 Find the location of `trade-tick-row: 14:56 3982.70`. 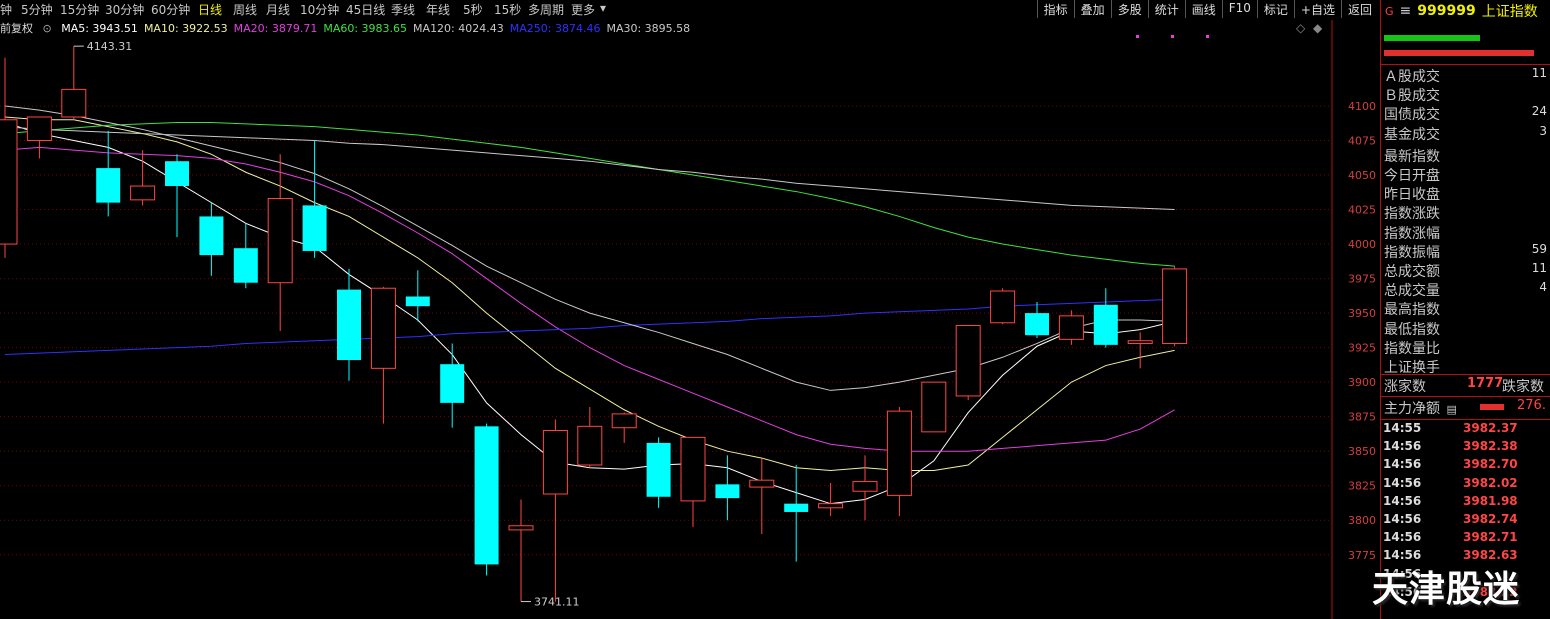

trade-tick-row: 14:56 3982.70 is located at coordinates (1450, 464).